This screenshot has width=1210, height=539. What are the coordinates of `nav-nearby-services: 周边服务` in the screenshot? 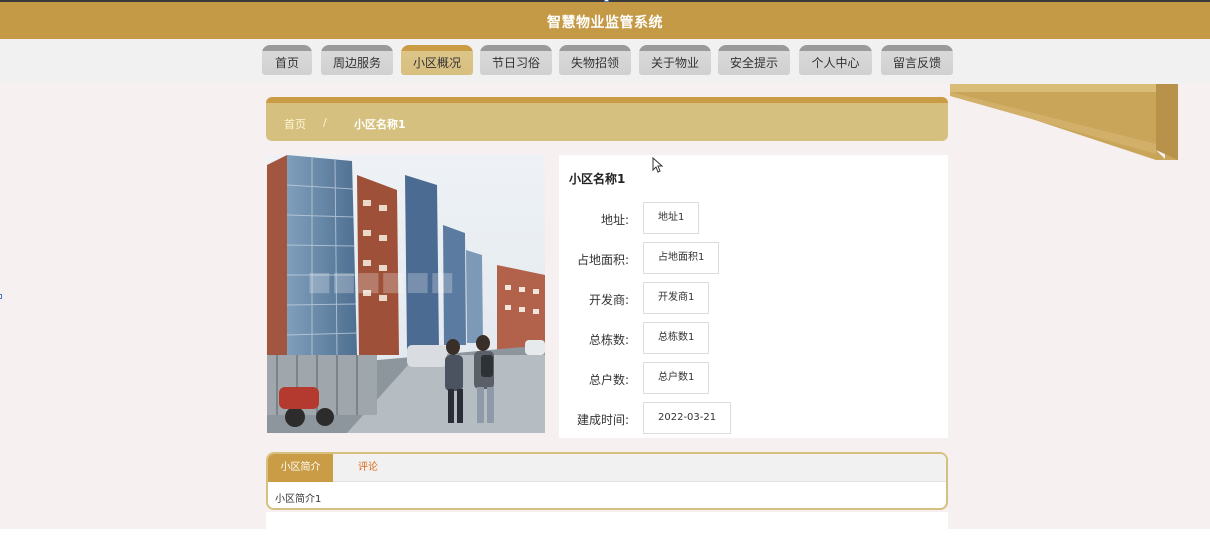 It's located at (357, 60).